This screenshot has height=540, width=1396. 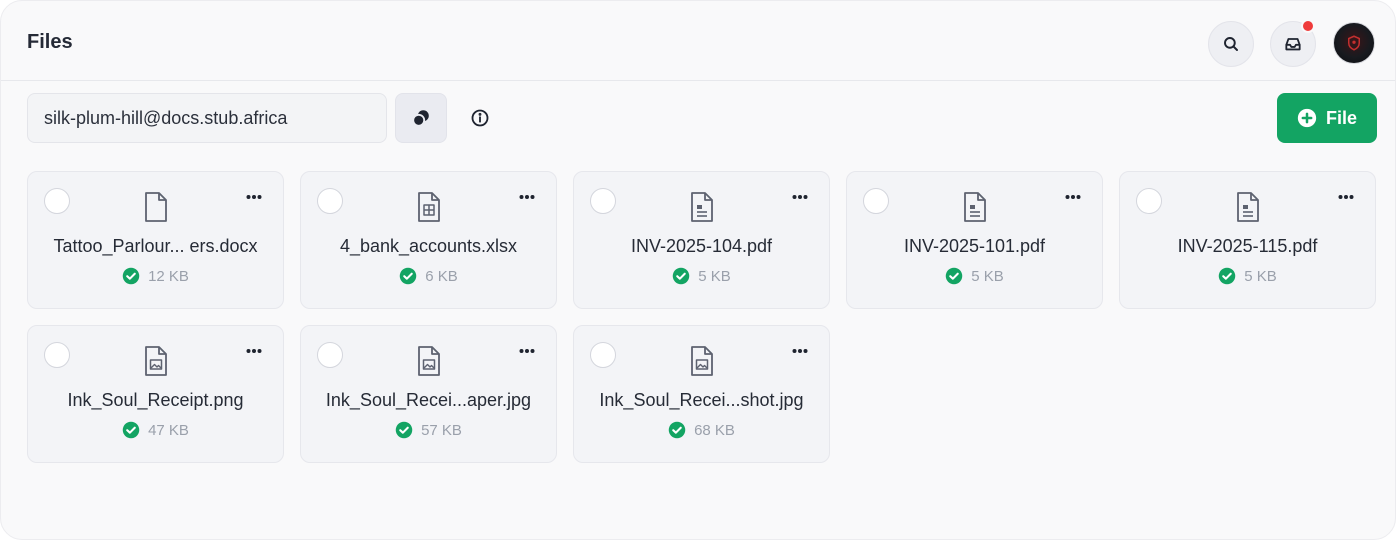 I want to click on header: Files, so click(x=698, y=41).